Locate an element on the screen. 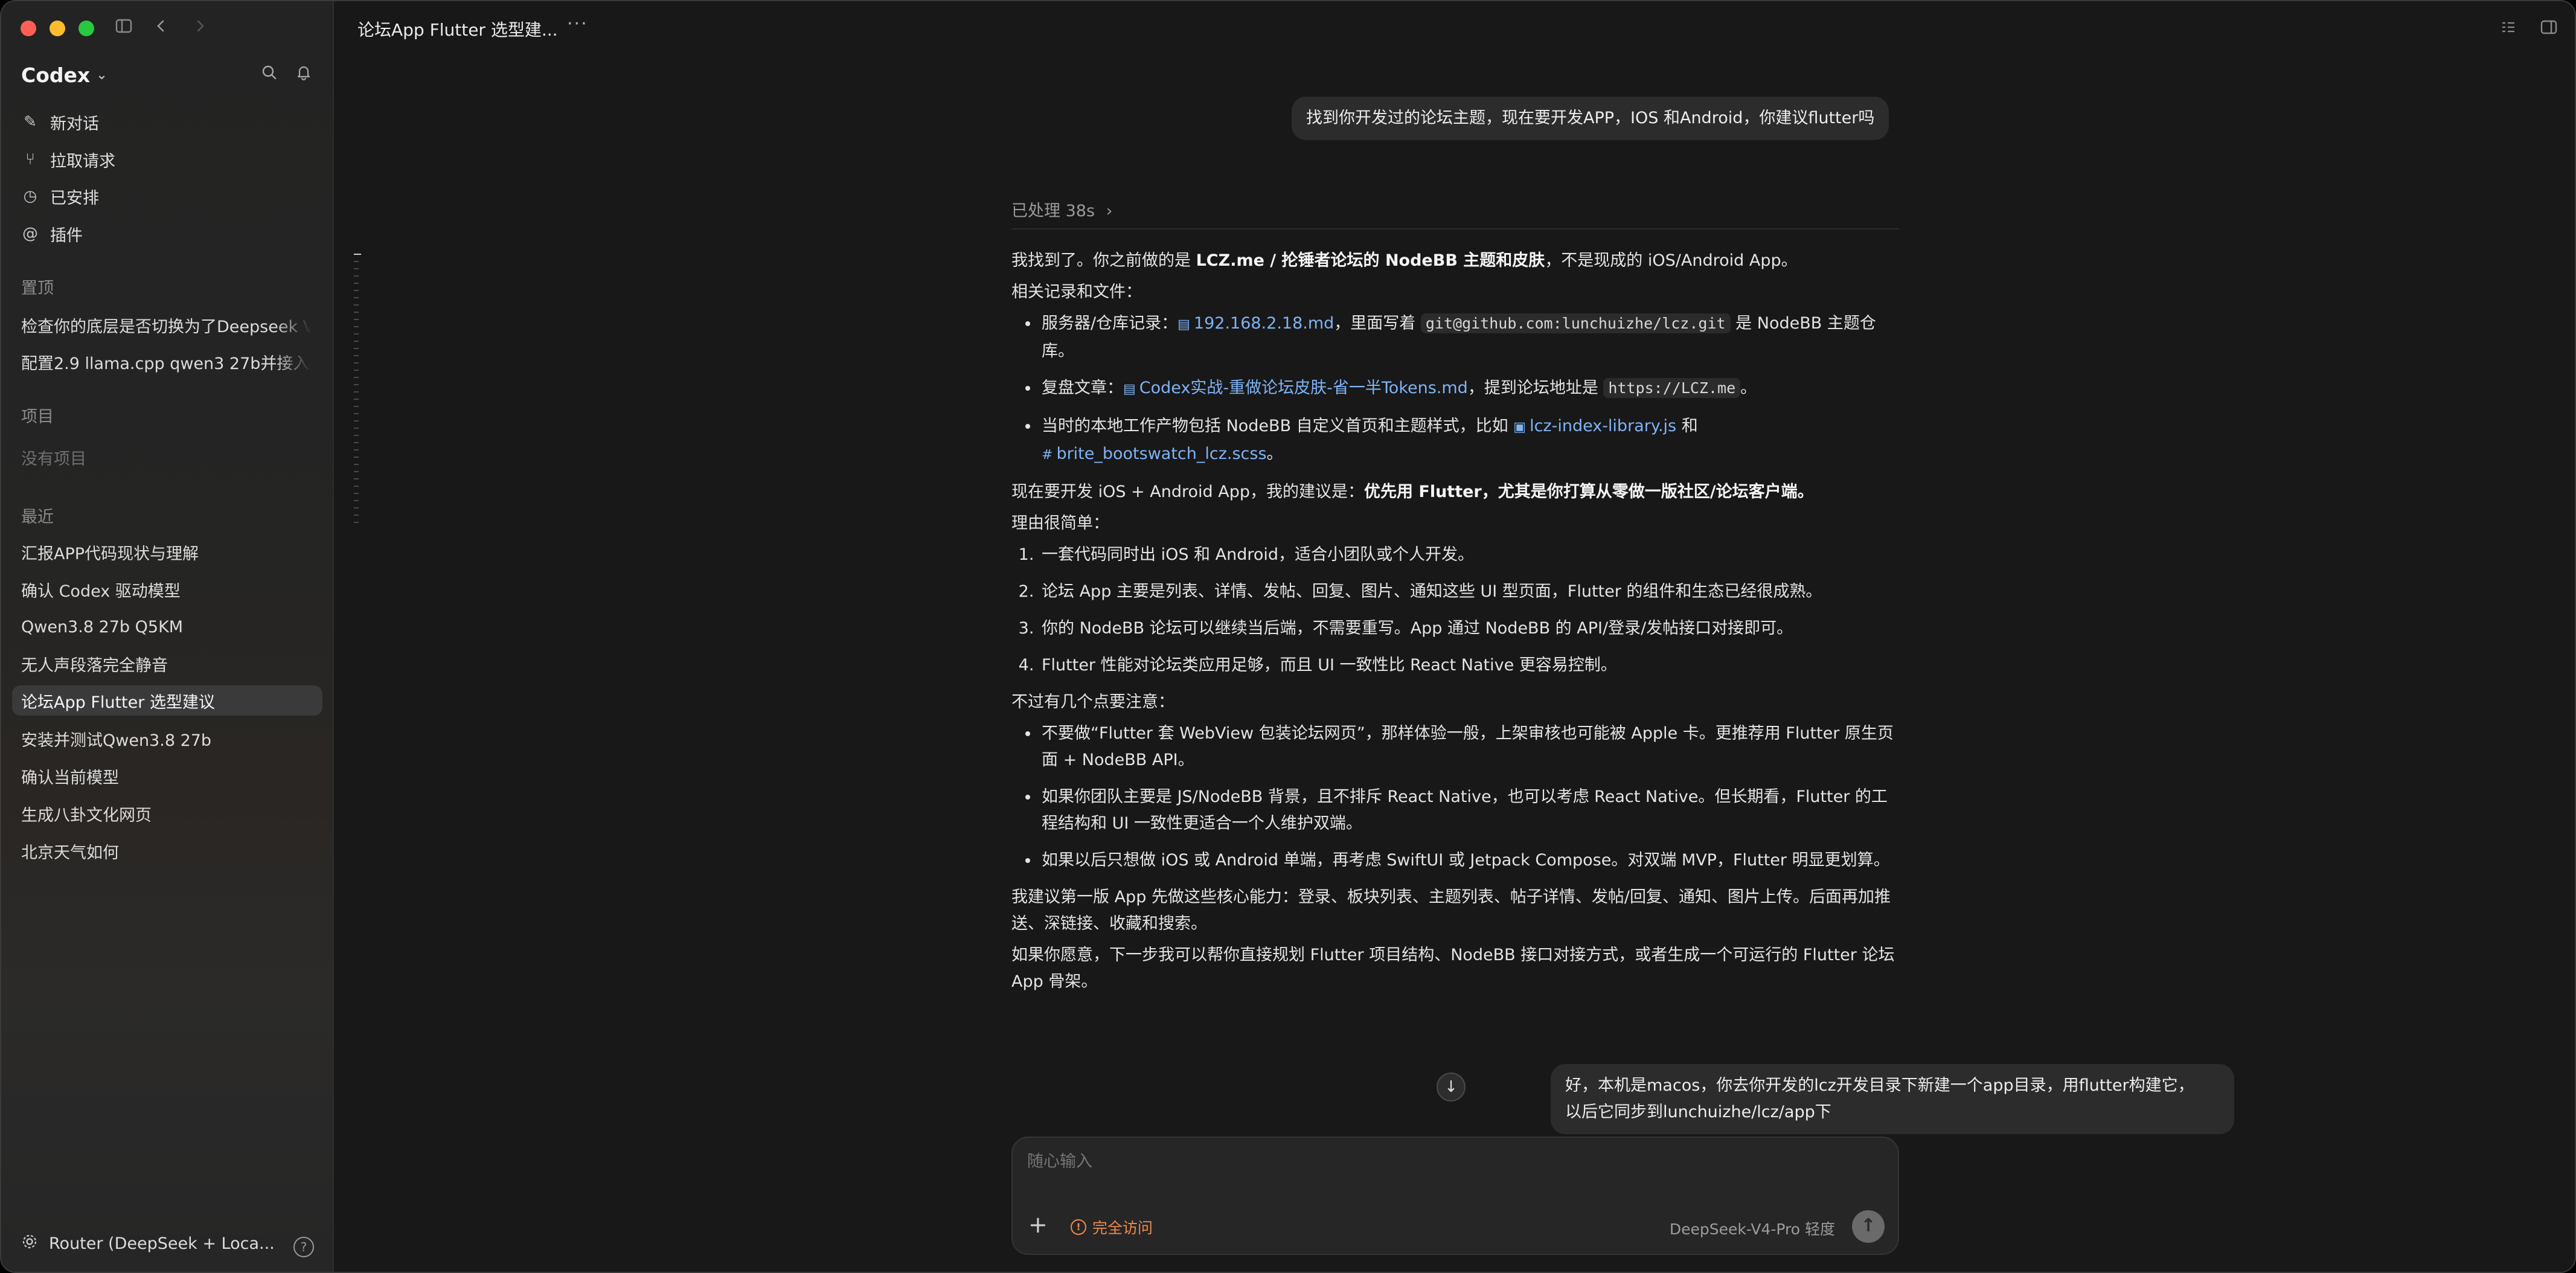  list-item: 一套代码同时出 iOS 和 Android，适合小团队或个人开发。 is located at coordinates (1469, 555).